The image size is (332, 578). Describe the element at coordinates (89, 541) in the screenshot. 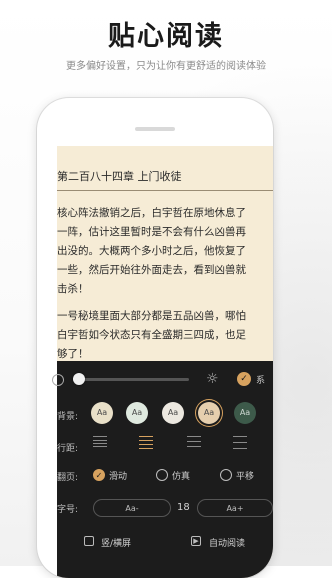

I see `rotate-screen-icon` at that location.